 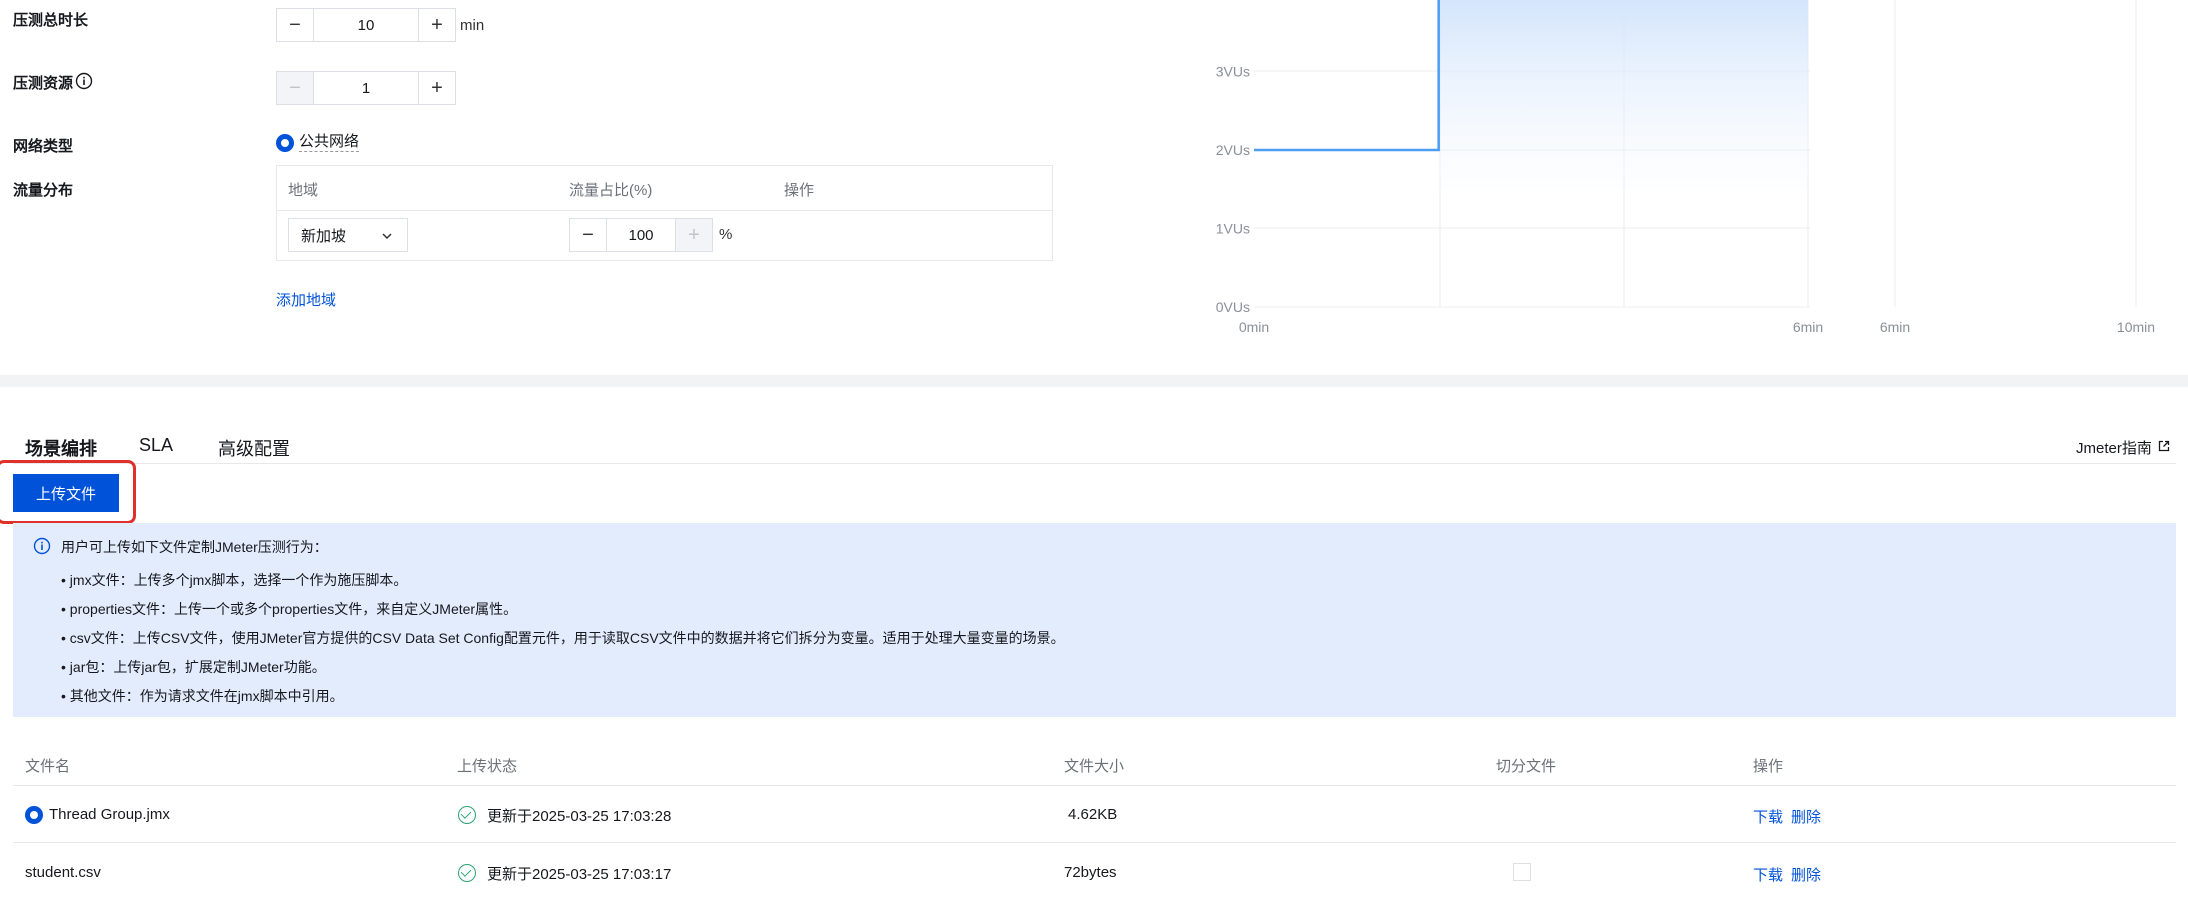 What do you see at coordinates (387, 237) in the screenshot?
I see `chevron-down-icon` at bounding box center [387, 237].